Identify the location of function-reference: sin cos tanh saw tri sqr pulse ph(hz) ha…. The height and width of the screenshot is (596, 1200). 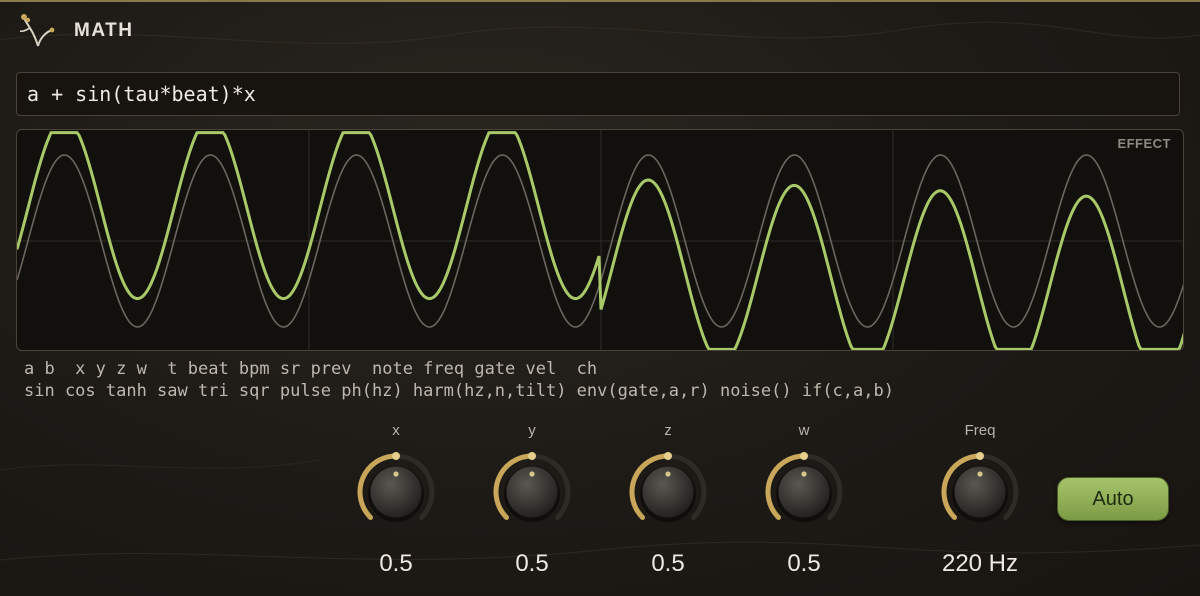
(459, 391).